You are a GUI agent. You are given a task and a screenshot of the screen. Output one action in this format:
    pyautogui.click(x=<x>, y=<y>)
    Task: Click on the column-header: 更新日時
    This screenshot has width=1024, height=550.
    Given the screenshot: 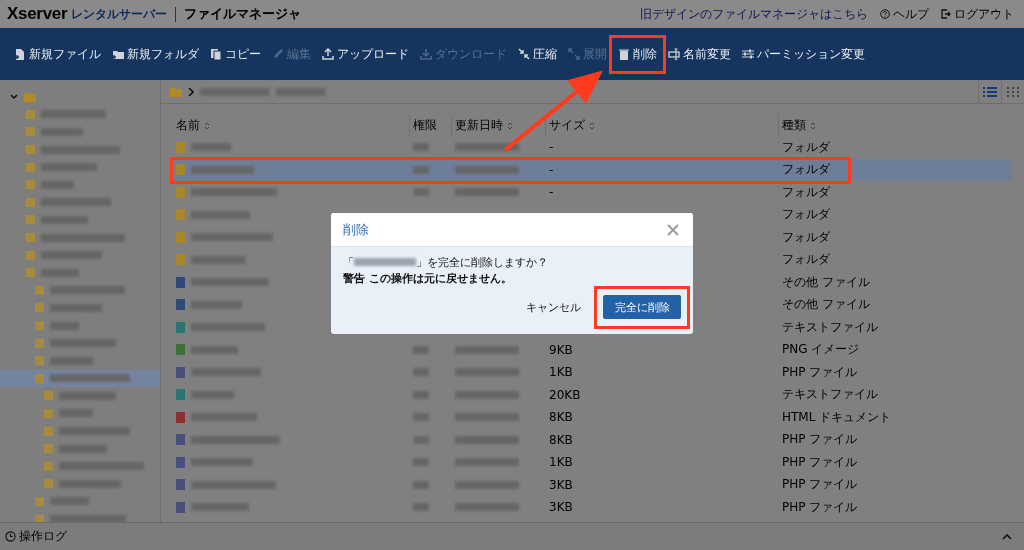 What is the action you would take?
    pyautogui.click(x=499, y=125)
    